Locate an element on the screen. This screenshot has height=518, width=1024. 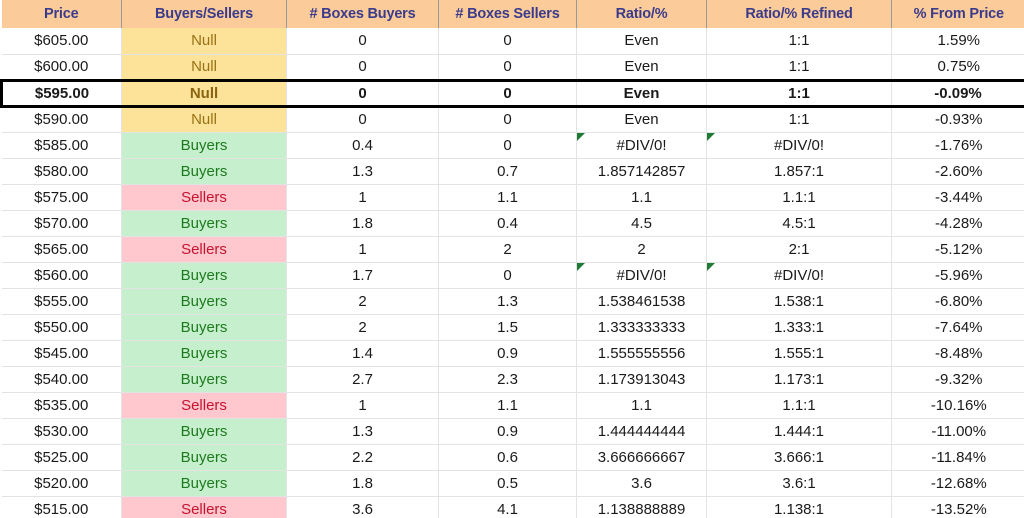
cell-from-price: -12.68% is located at coordinates (957, 483).